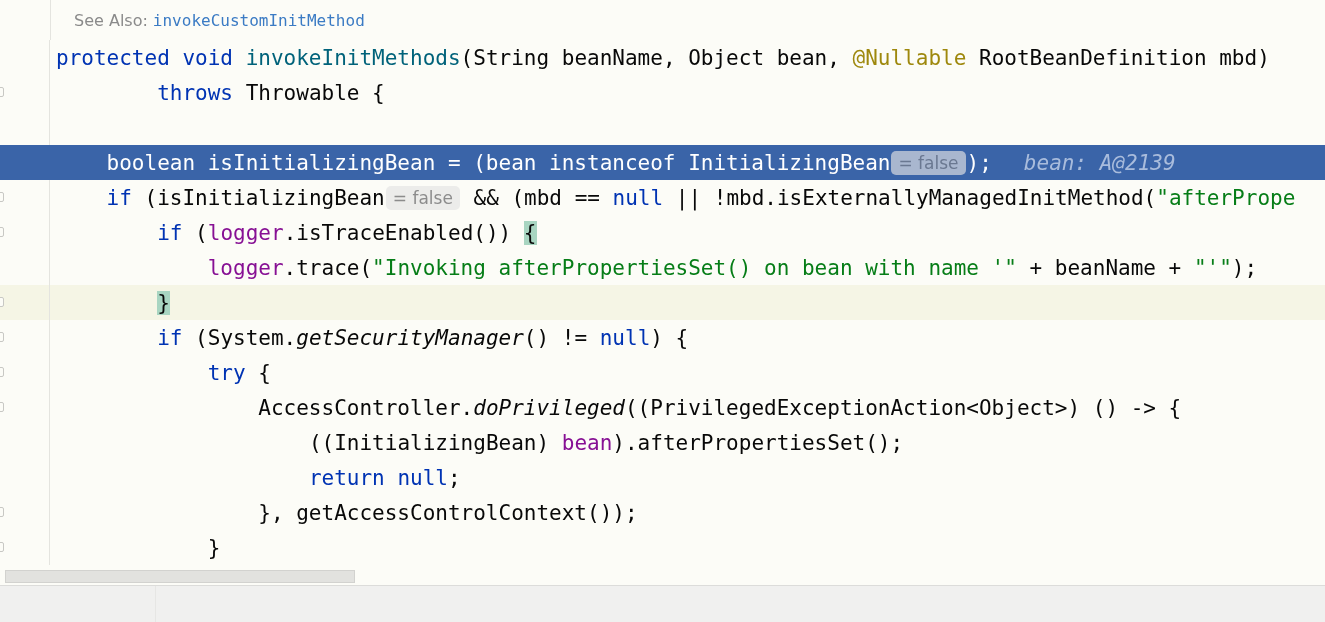  Describe the element at coordinates (384, 477) in the screenshot. I see `code-text: return null;` at that location.